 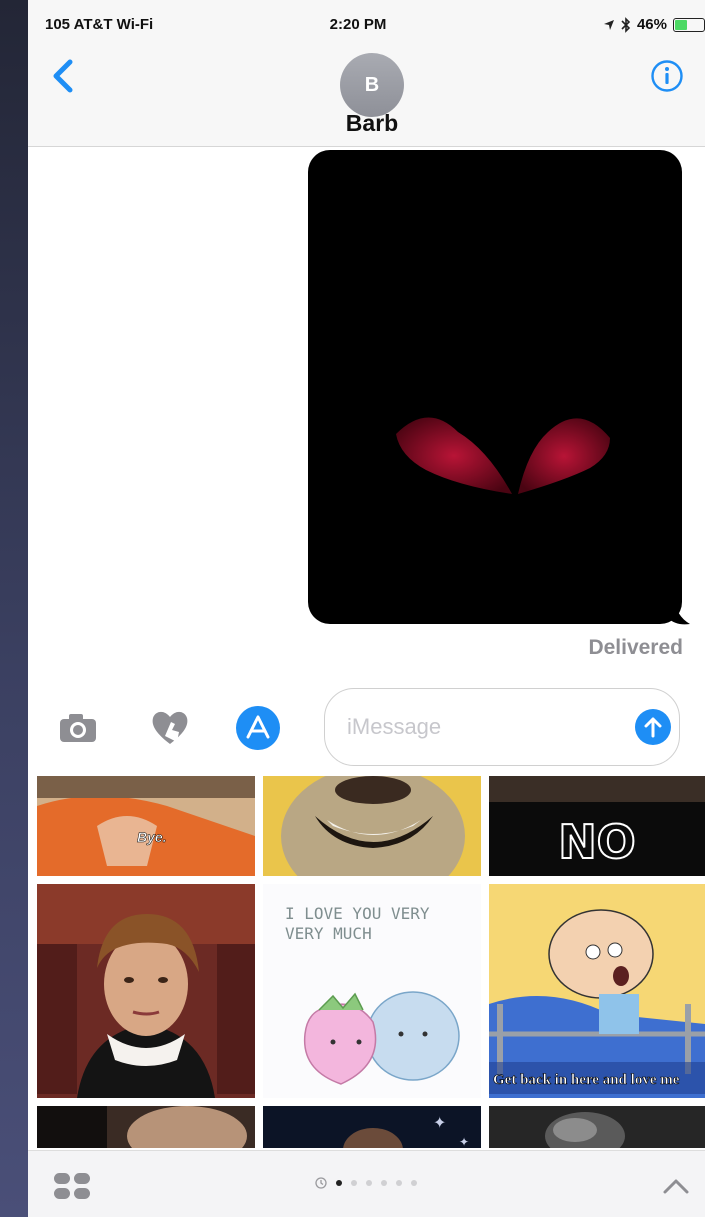 I want to click on chevron-left-icon, so click(x=63, y=76).